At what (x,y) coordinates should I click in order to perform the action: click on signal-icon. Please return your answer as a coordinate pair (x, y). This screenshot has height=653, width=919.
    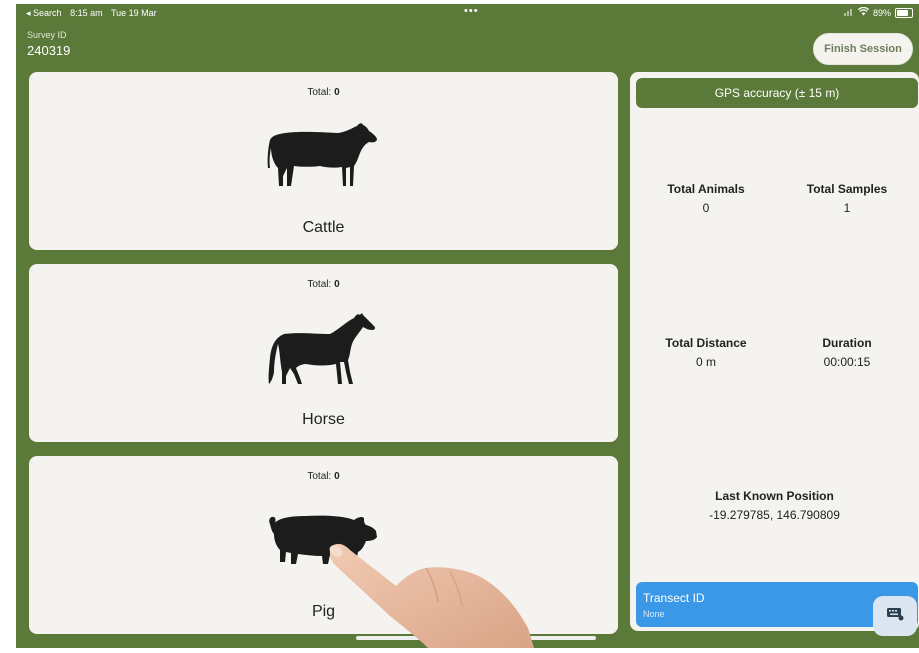
    Looking at the image, I should click on (848, 13).